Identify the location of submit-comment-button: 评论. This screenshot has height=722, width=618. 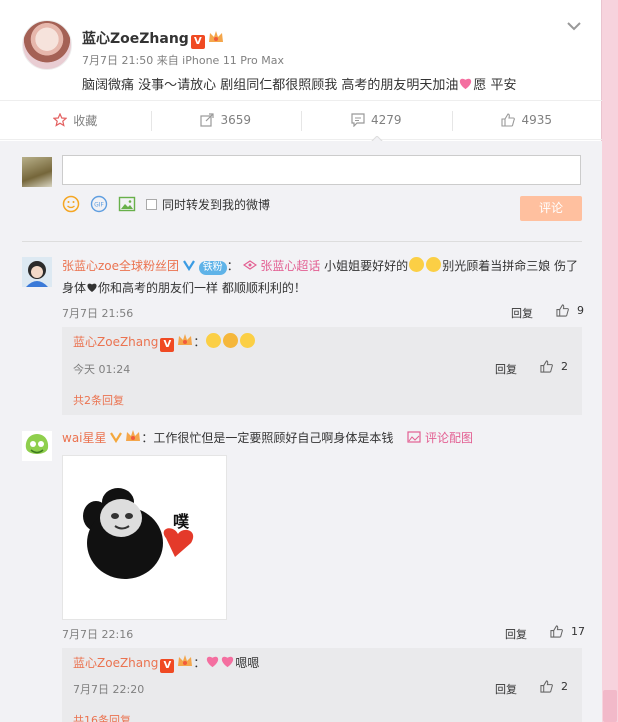
(551, 208).